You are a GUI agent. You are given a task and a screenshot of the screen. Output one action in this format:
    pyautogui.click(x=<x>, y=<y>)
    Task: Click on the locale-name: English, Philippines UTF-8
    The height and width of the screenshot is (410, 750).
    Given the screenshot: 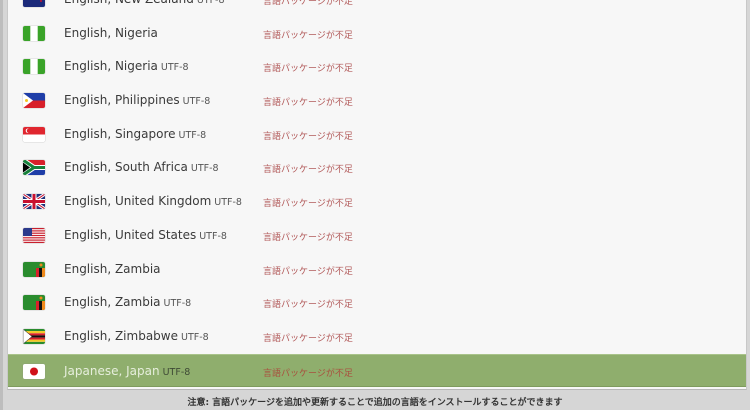 What is the action you would take?
    pyautogui.click(x=137, y=100)
    